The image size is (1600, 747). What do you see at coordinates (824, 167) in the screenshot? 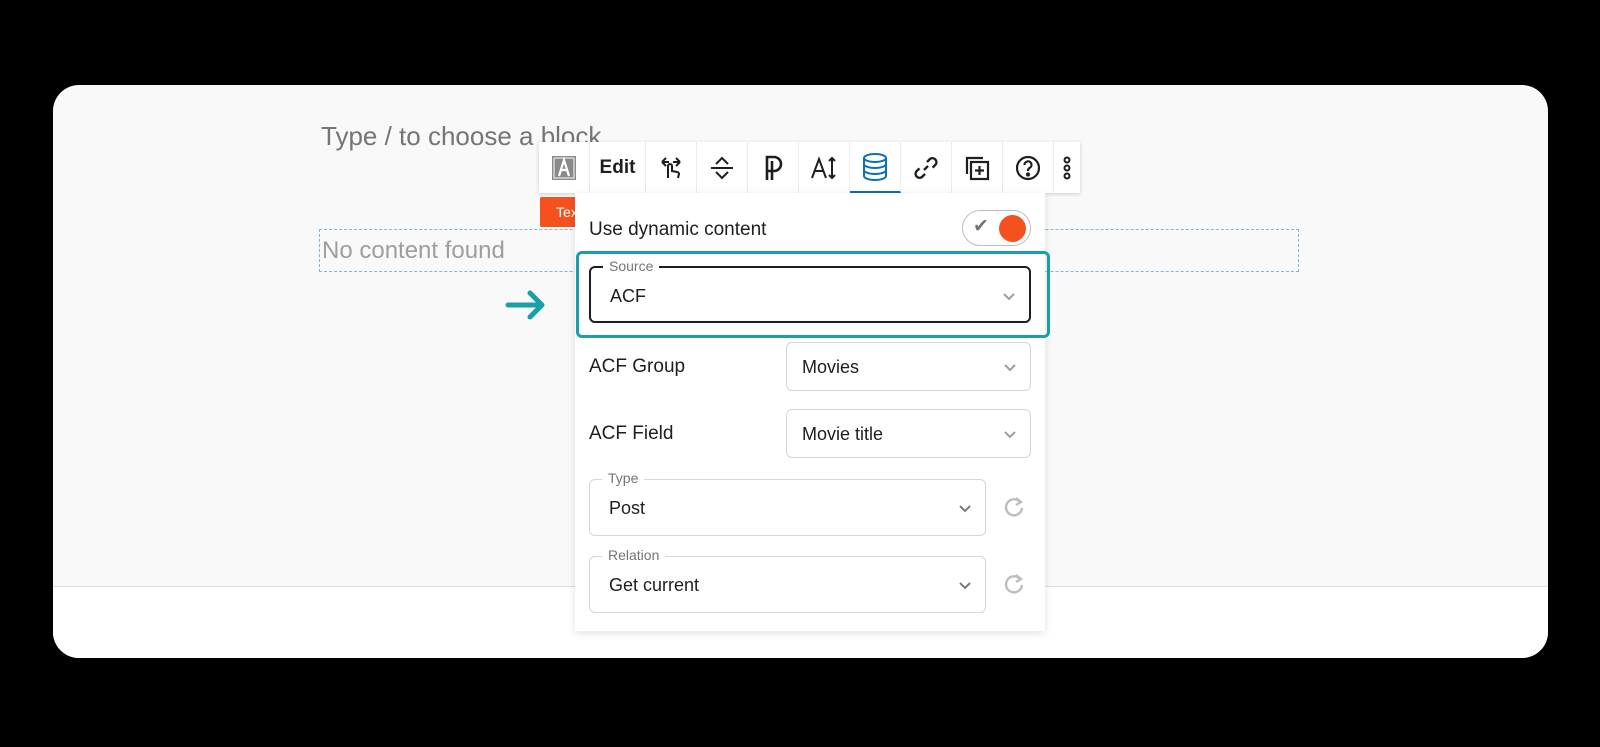
I see `text-size-icon` at bounding box center [824, 167].